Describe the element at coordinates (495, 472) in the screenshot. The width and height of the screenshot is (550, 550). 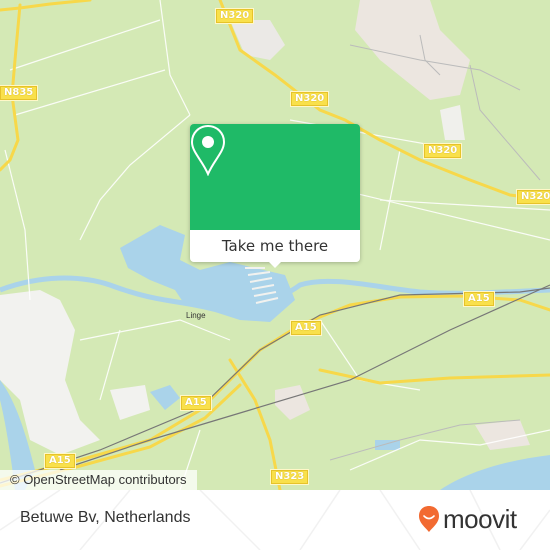
I see `lake-se` at that location.